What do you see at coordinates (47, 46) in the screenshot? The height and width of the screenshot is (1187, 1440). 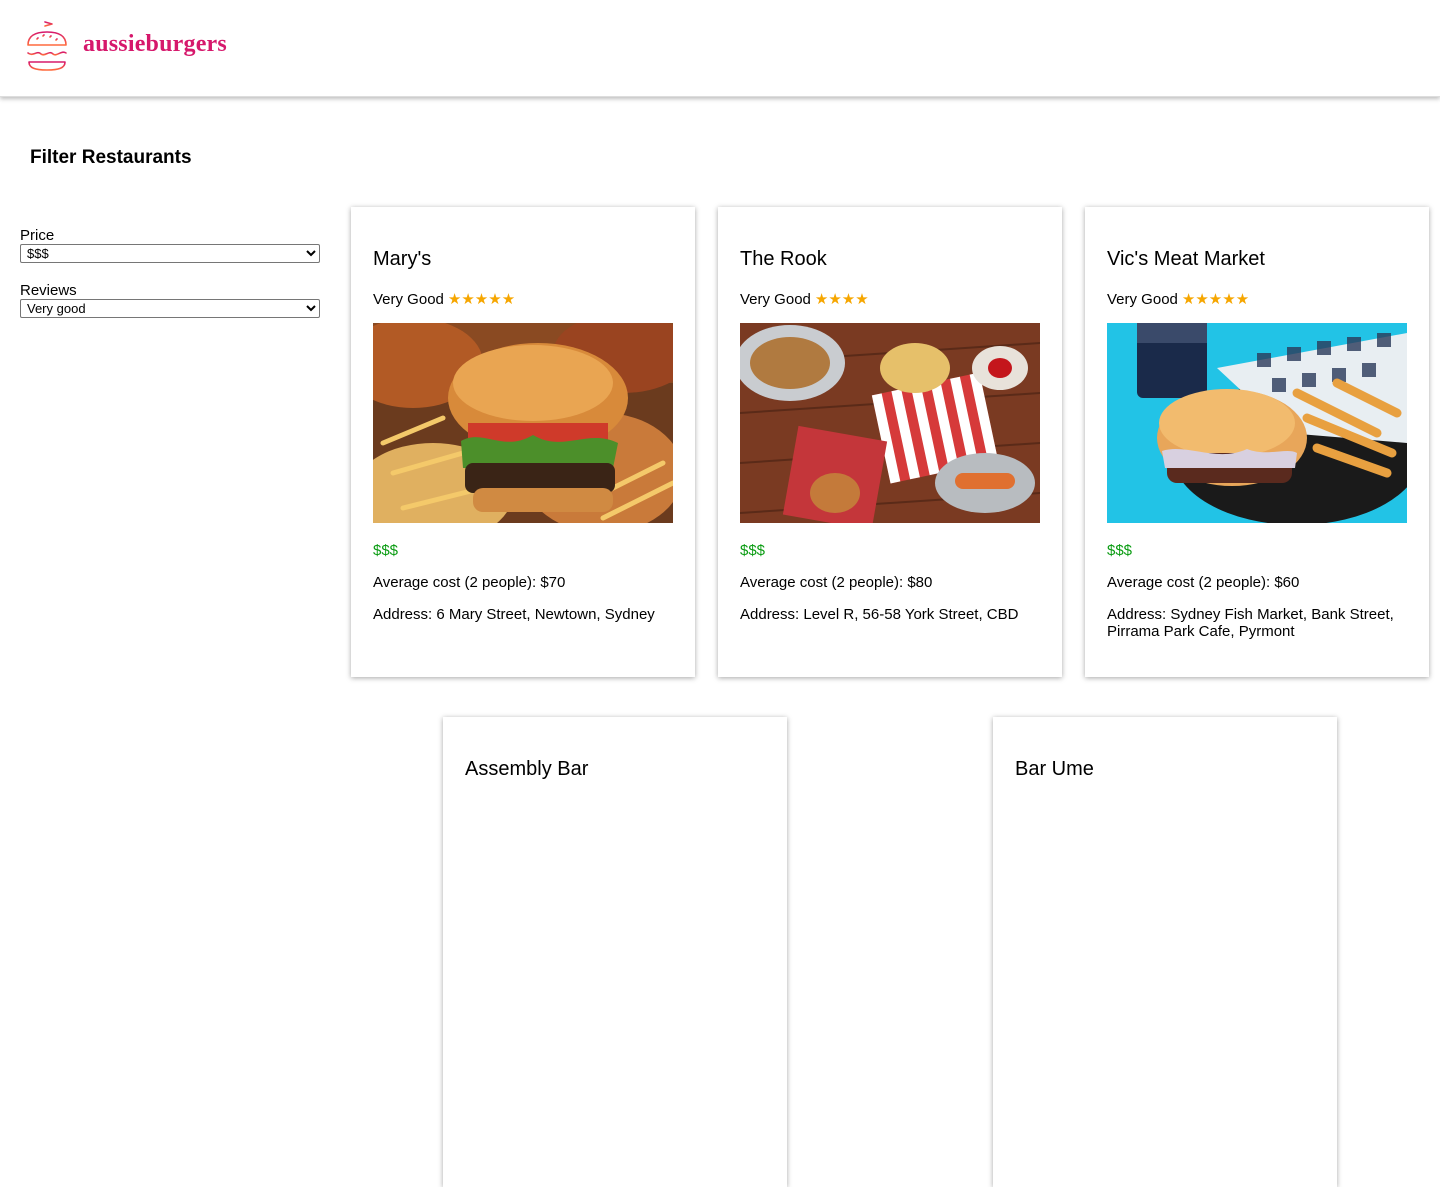 I see `burger-logo-icon` at bounding box center [47, 46].